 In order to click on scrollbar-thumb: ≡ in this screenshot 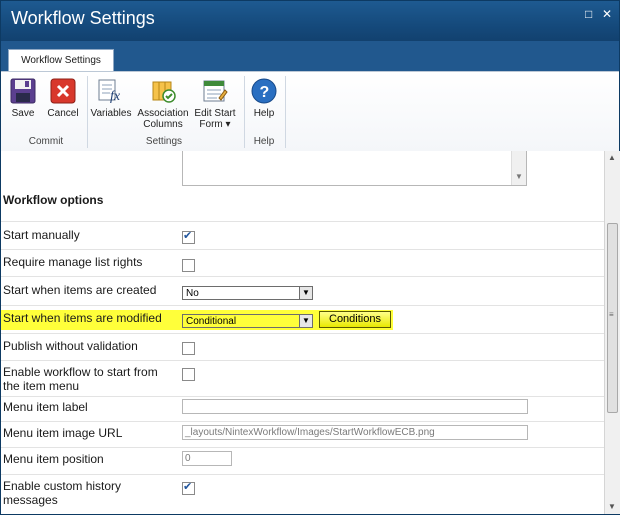, I will do `click(612, 318)`.